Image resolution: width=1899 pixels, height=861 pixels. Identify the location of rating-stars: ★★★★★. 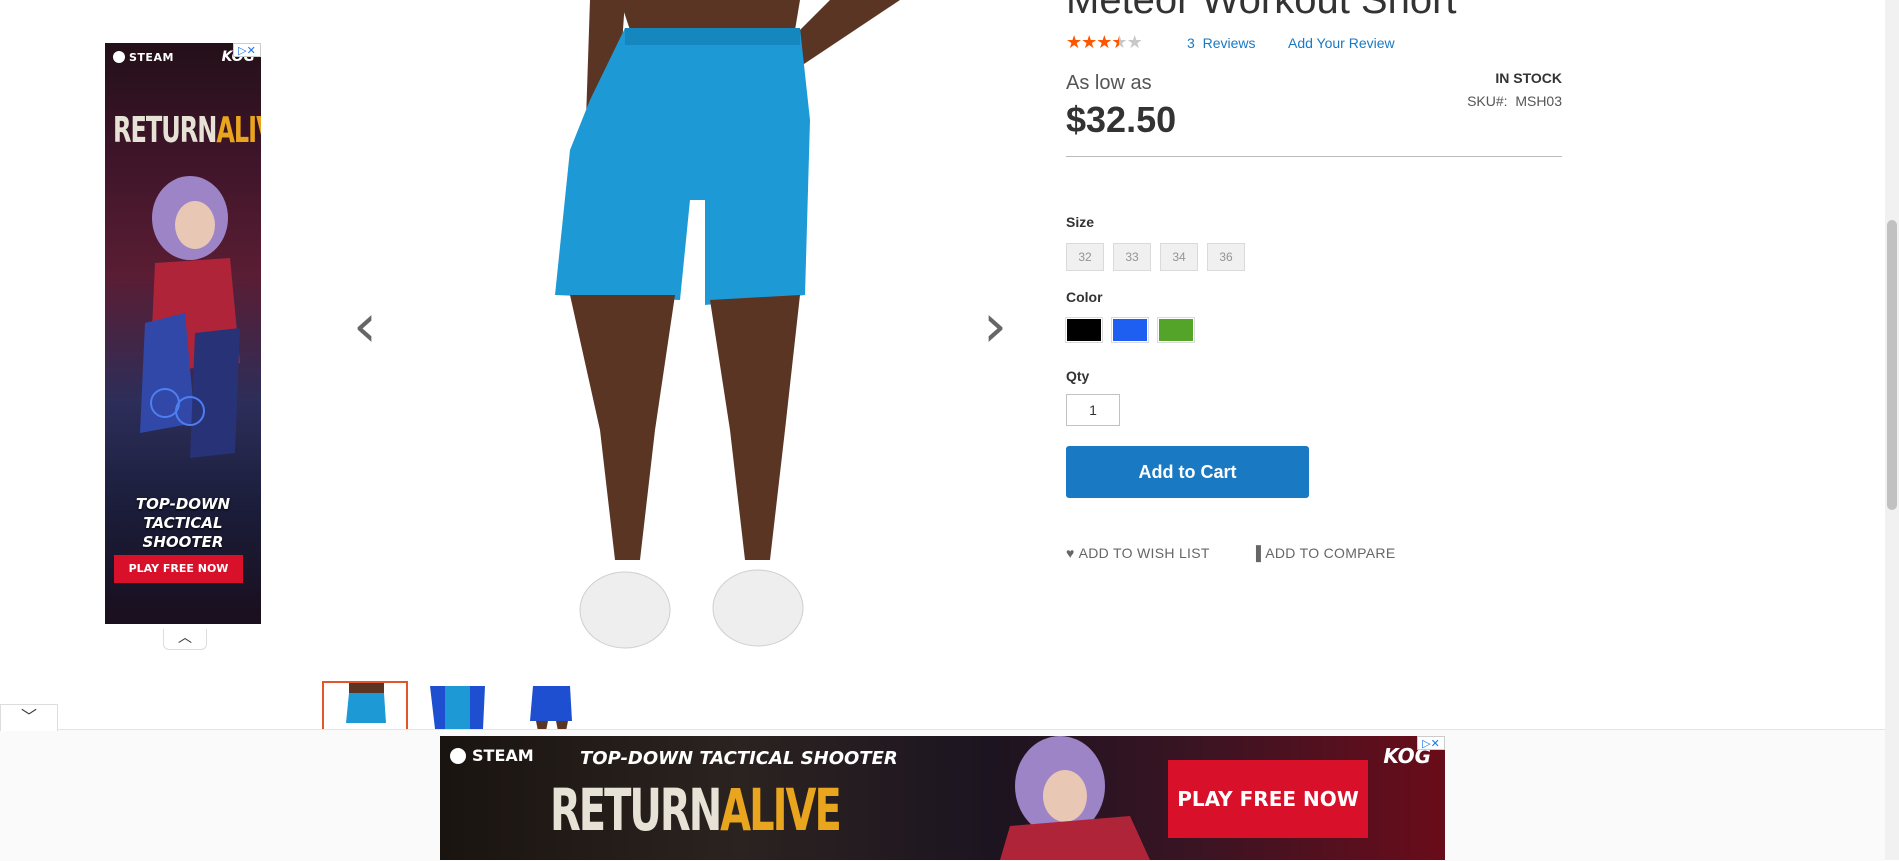
(1104, 42).